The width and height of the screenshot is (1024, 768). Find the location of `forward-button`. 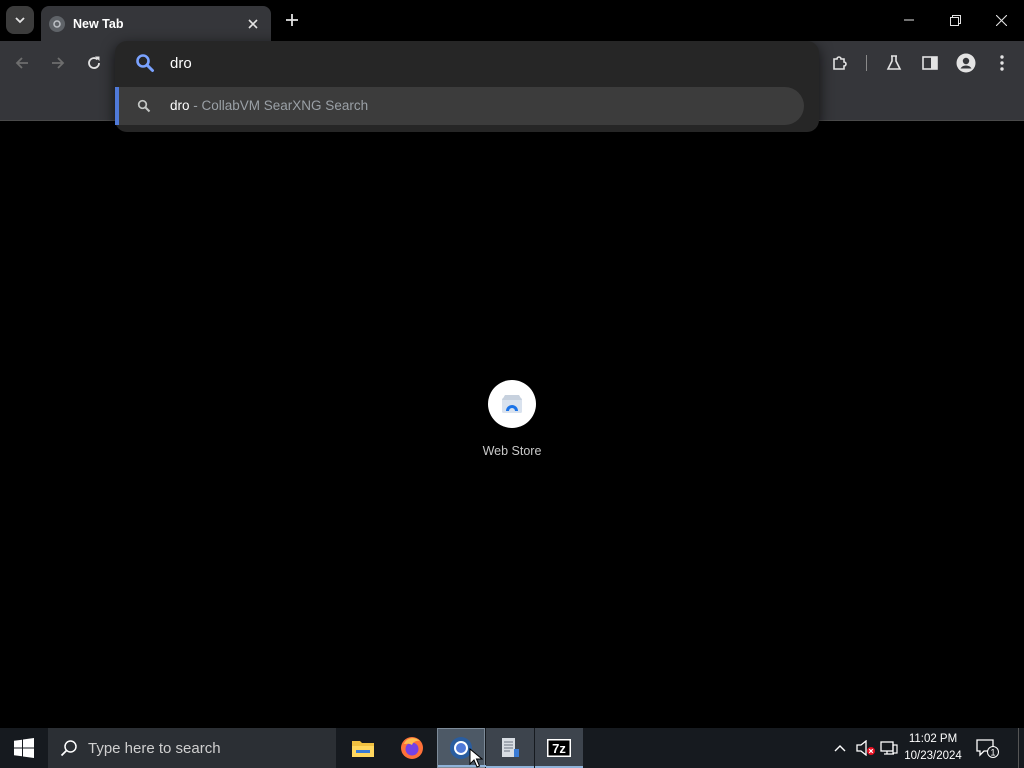

forward-button is located at coordinates (58, 63).